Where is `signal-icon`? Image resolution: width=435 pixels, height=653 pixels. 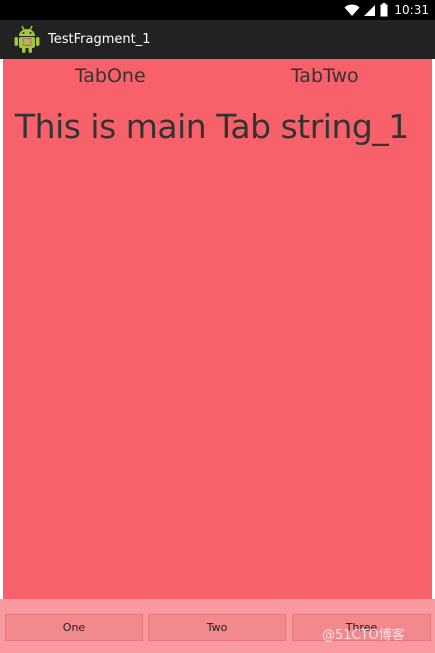 signal-icon is located at coordinates (370, 10).